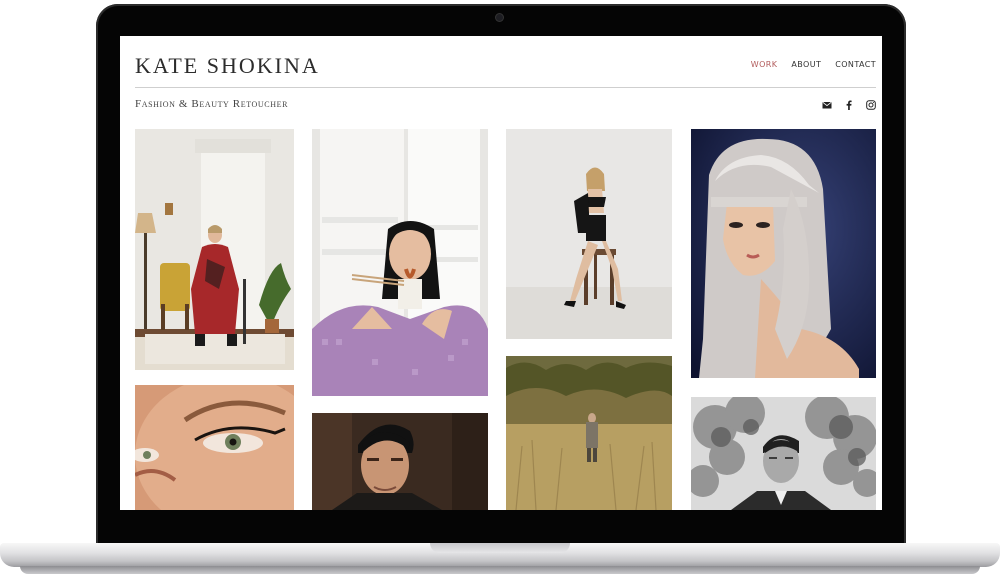 Image resolution: width=1000 pixels, height=588 pixels. I want to click on photo-woman-eating-noodles, so click(400, 262).